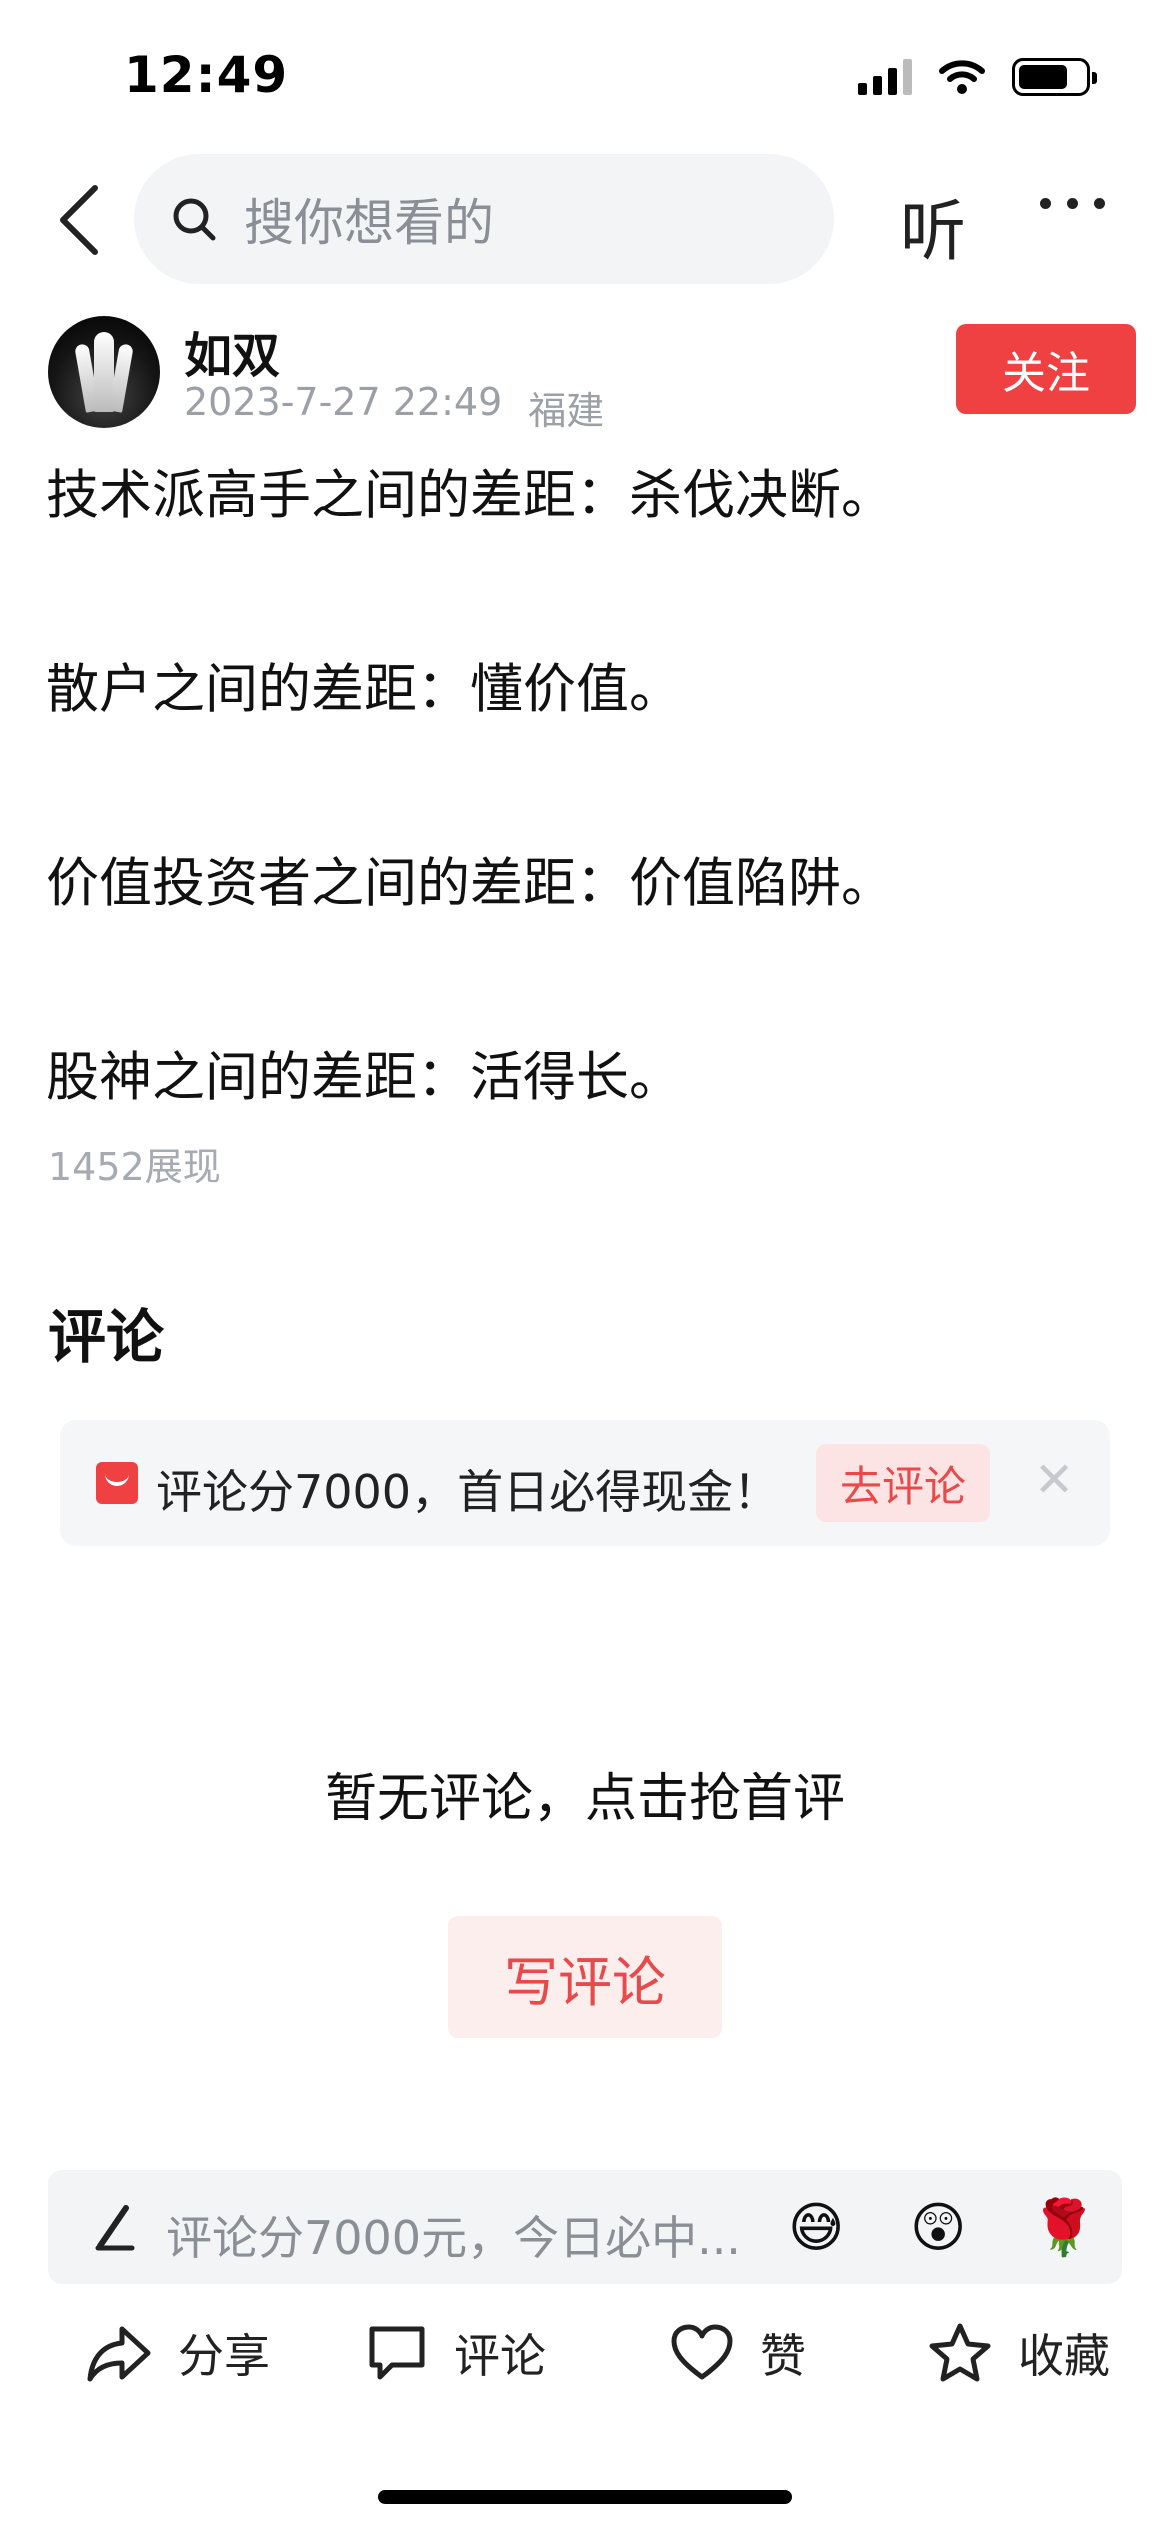  I want to click on more-options-icon, so click(1072, 203).